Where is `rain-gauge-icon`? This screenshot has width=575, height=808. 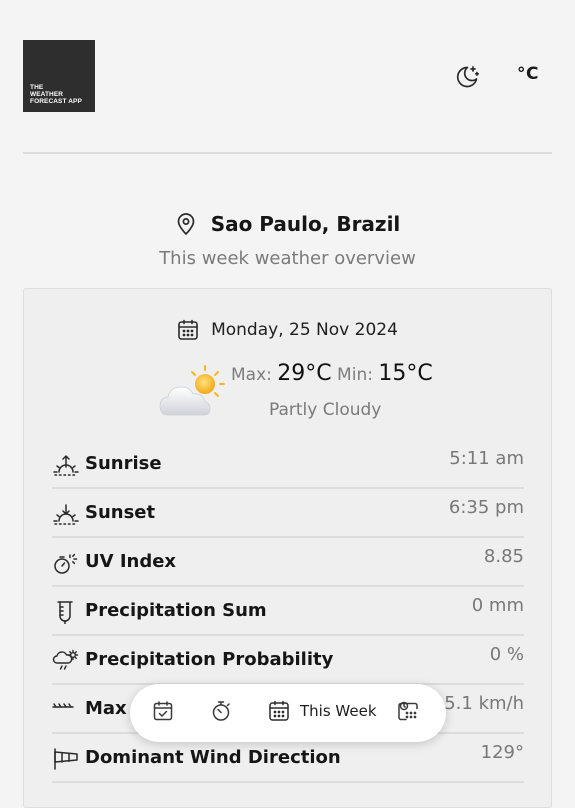
rain-gauge-icon is located at coordinates (65, 612).